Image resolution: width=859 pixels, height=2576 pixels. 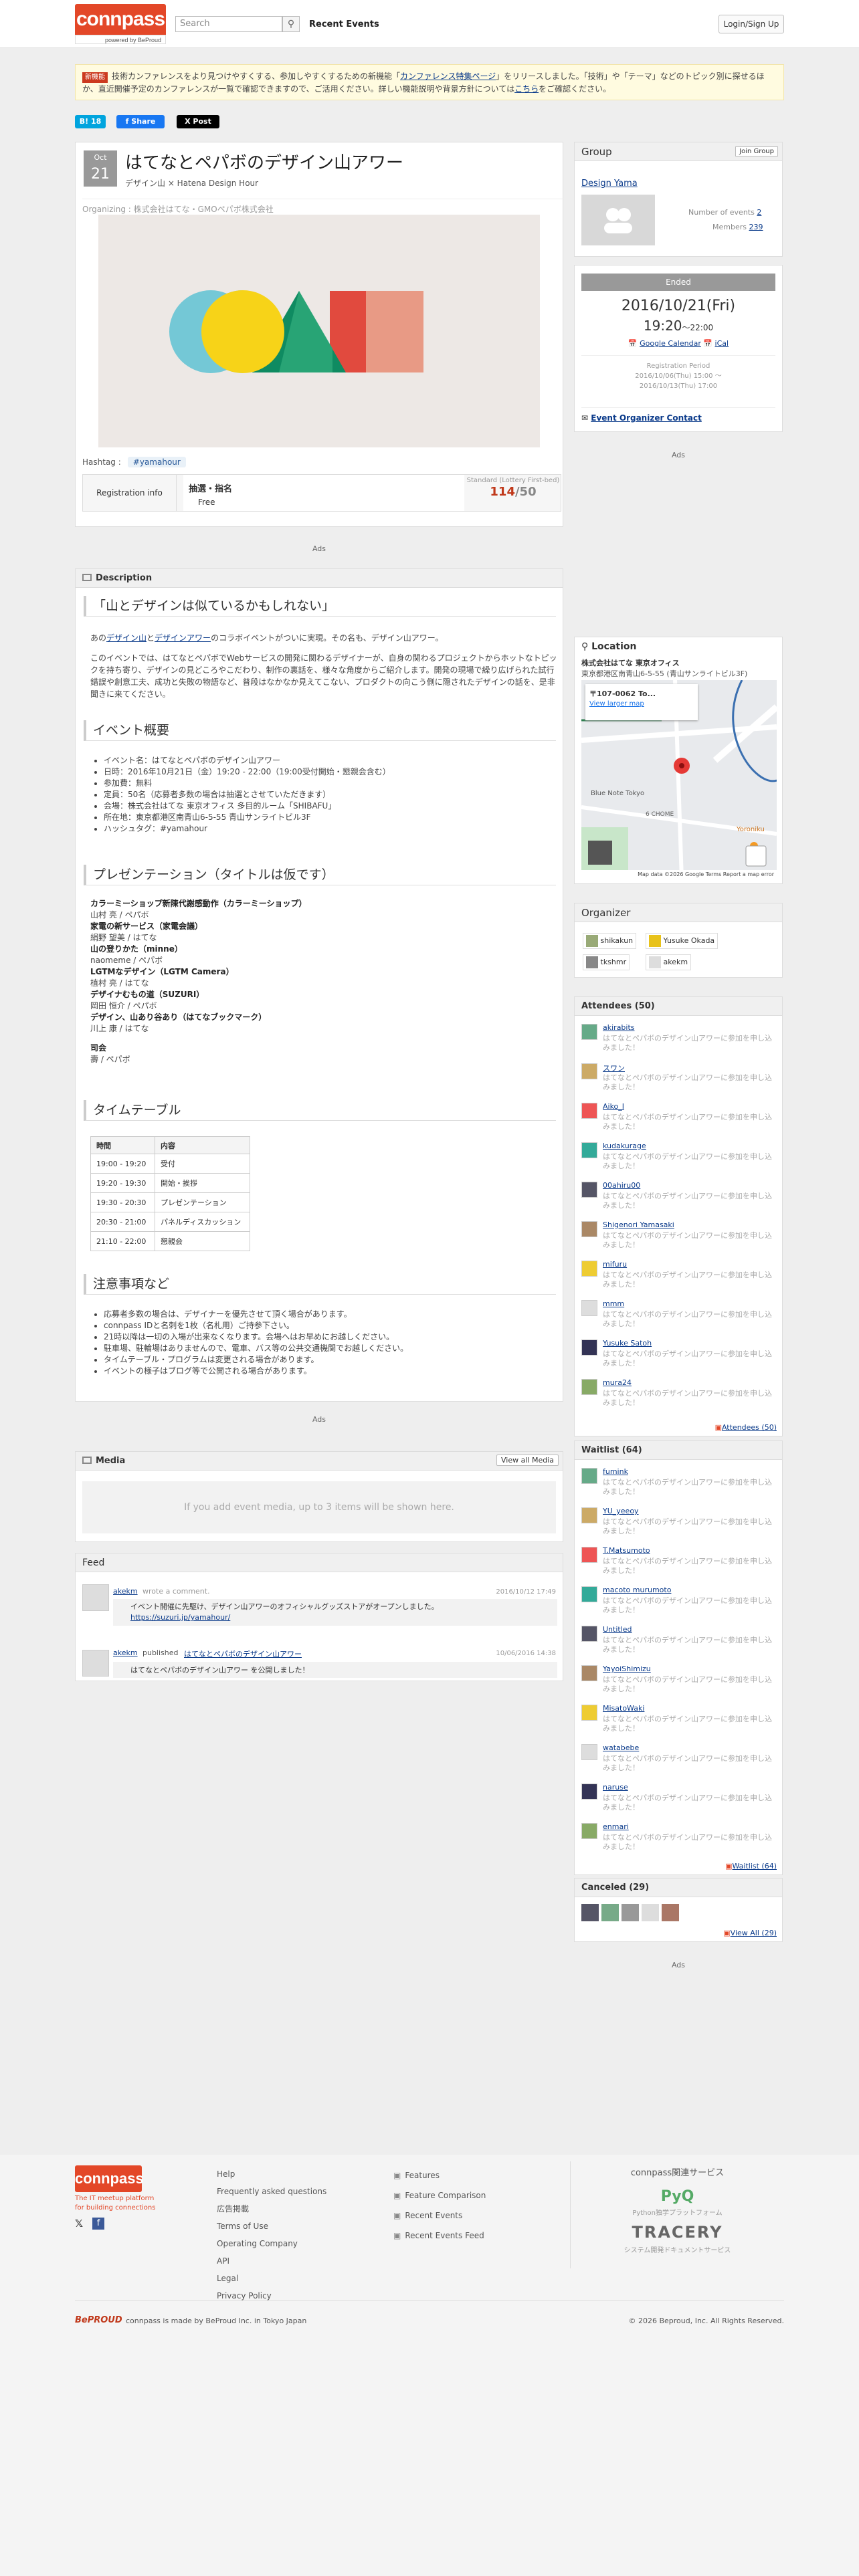 What do you see at coordinates (616, 1788) in the screenshot?
I see `user-name: naruse` at bounding box center [616, 1788].